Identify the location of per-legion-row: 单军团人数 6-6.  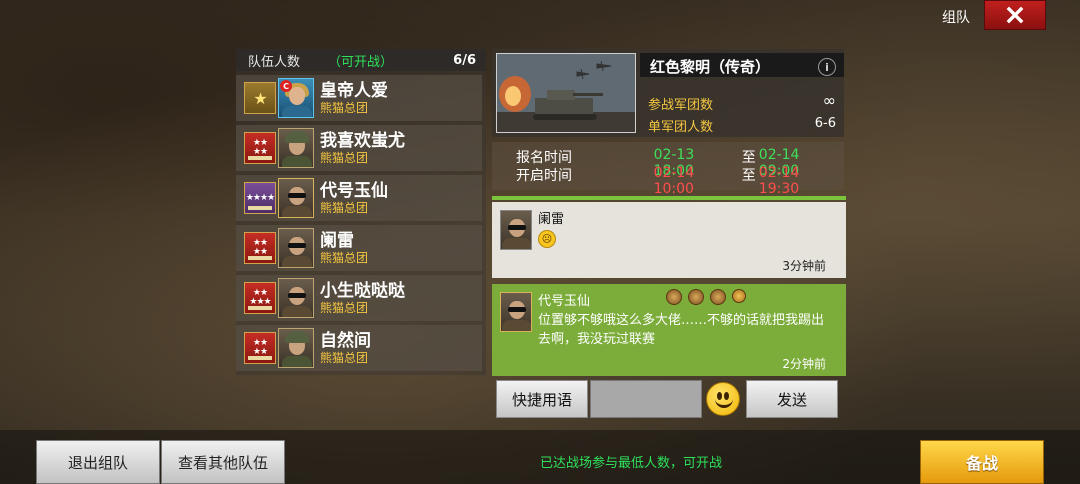
(742, 125).